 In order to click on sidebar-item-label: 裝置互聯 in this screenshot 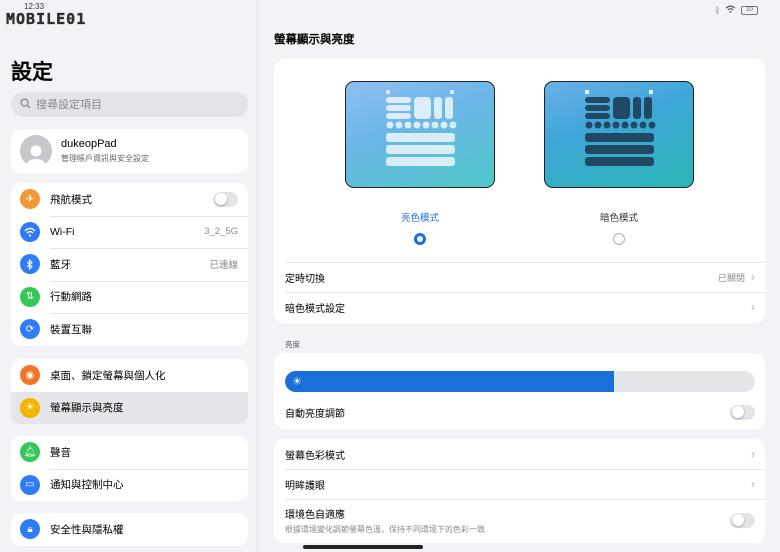, I will do `click(71, 329)`.